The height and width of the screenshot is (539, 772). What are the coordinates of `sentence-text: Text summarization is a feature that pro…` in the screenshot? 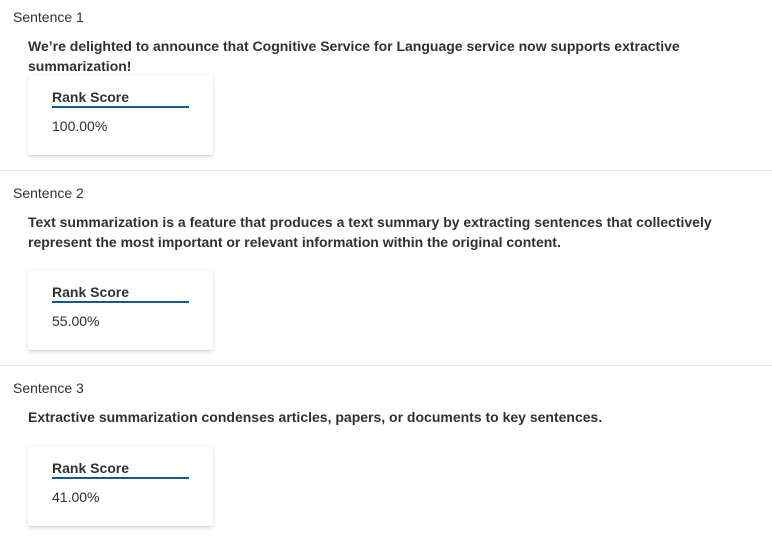 It's located at (370, 232).